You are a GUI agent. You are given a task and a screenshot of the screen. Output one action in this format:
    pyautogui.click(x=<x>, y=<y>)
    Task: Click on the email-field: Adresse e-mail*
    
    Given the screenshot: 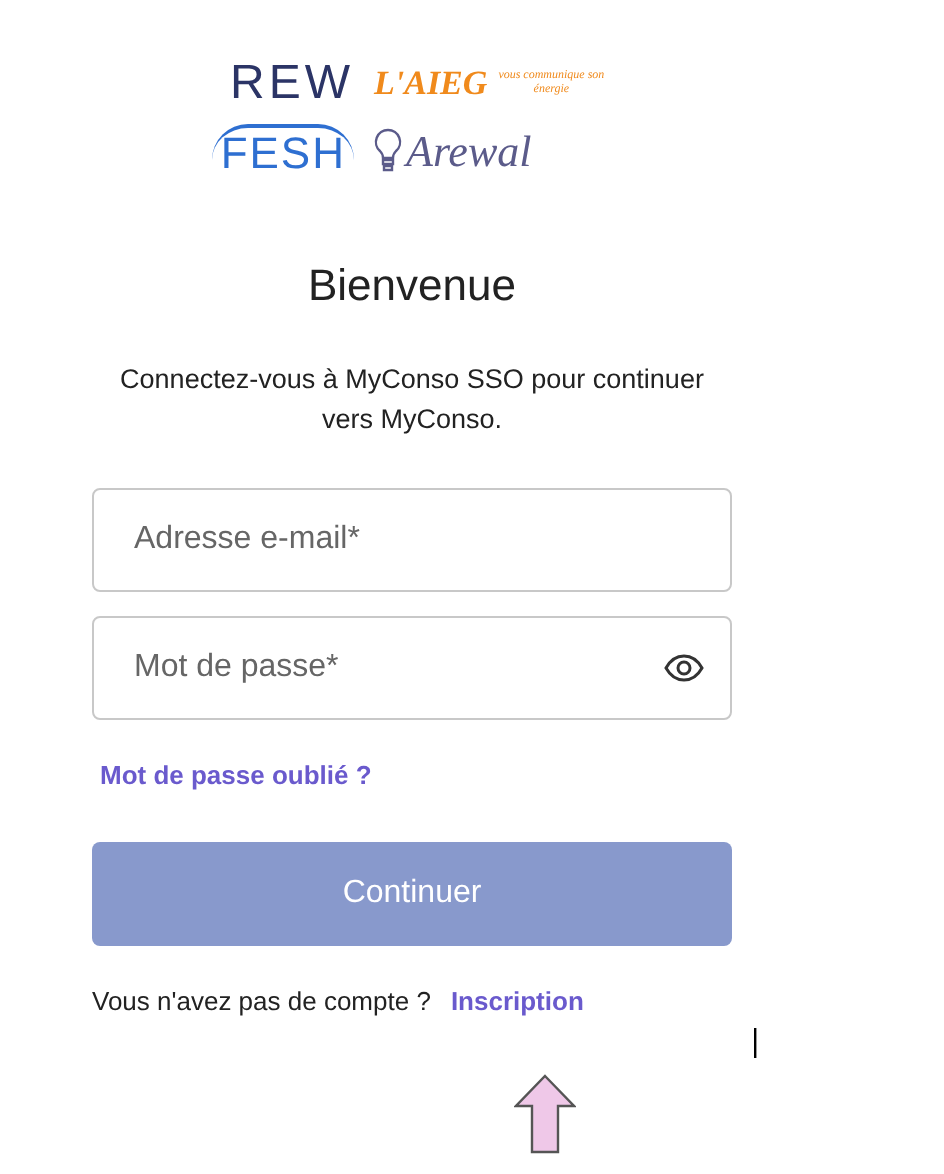 What is the action you would take?
    pyautogui.click(x=412, y=540)
    